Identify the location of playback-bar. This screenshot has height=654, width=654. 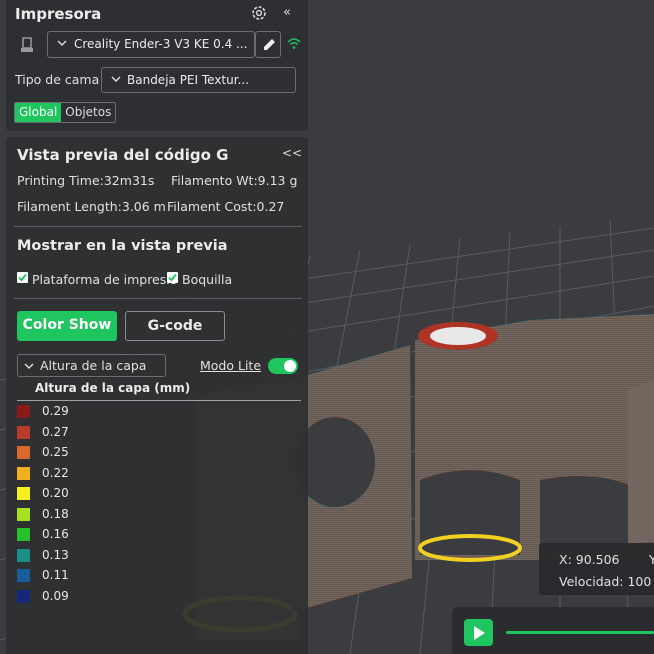
(553, 630).